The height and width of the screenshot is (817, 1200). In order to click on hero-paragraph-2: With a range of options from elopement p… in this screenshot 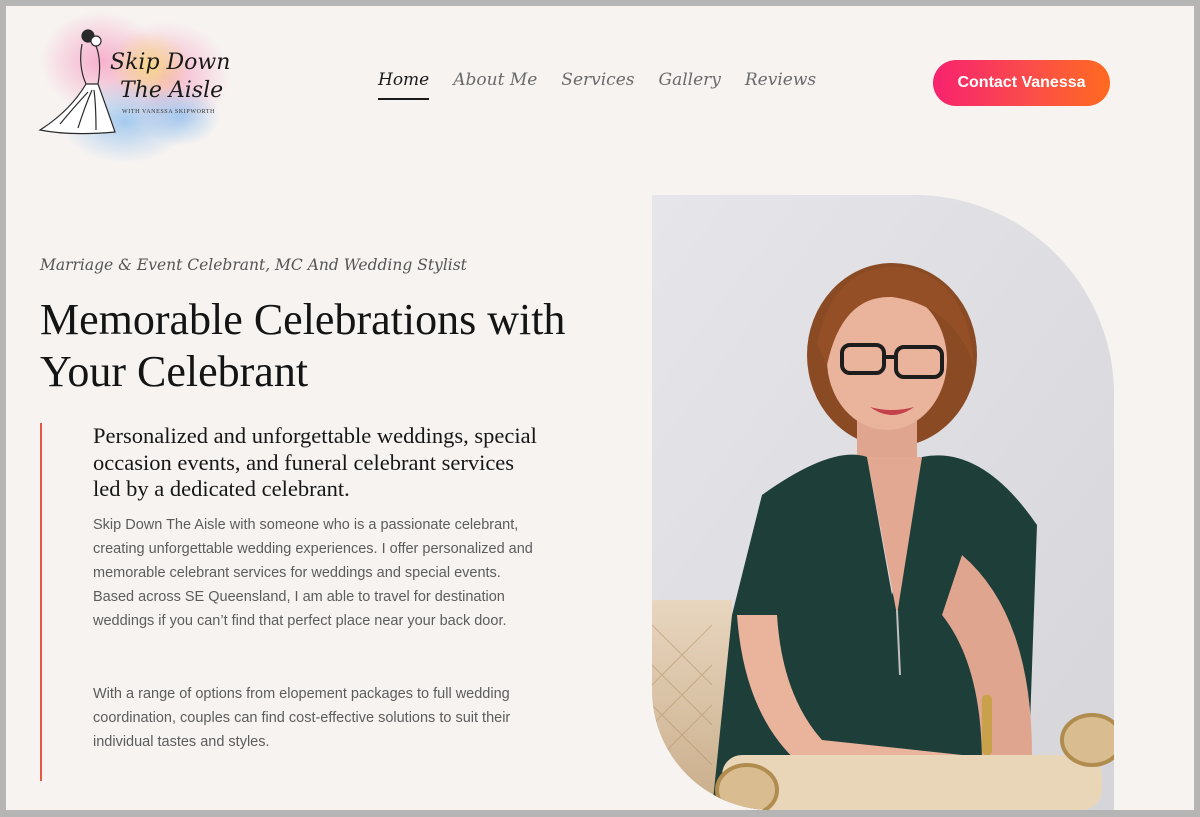, I will do `click(302, 718)`.